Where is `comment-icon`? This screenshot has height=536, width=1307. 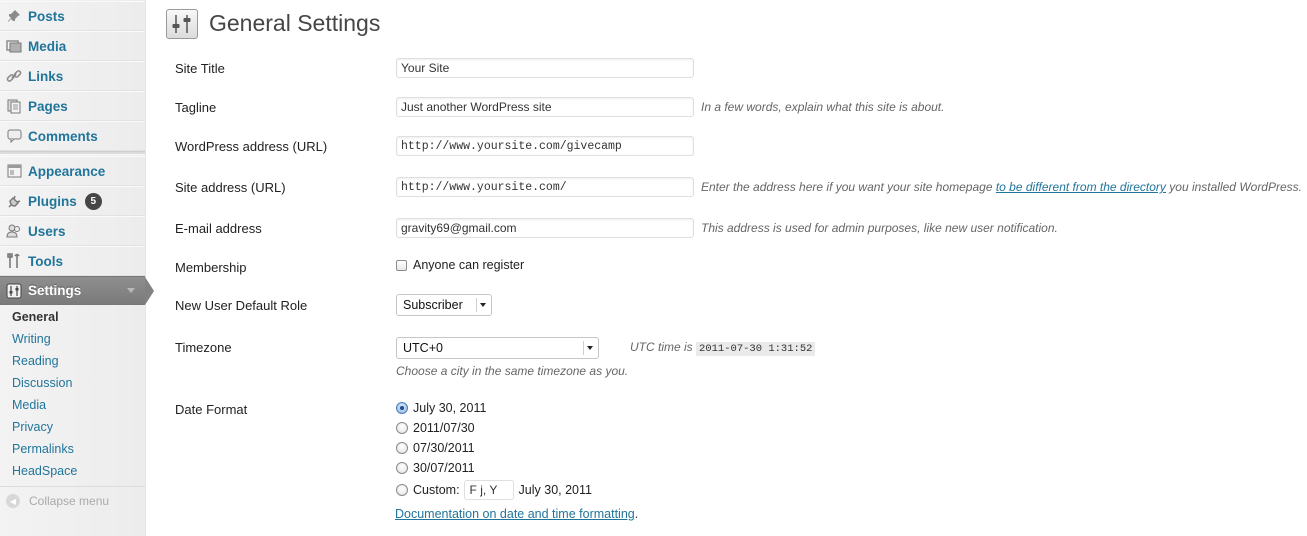
comment-icon is located at coordinates (14, 136).